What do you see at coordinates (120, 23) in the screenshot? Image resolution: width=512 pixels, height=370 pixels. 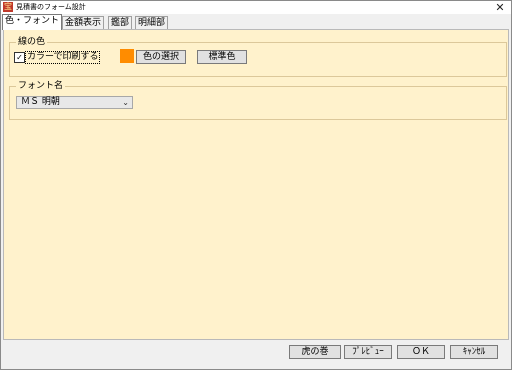 I see `tab-header-section: 鑑部` at bounding box center [120, 23].